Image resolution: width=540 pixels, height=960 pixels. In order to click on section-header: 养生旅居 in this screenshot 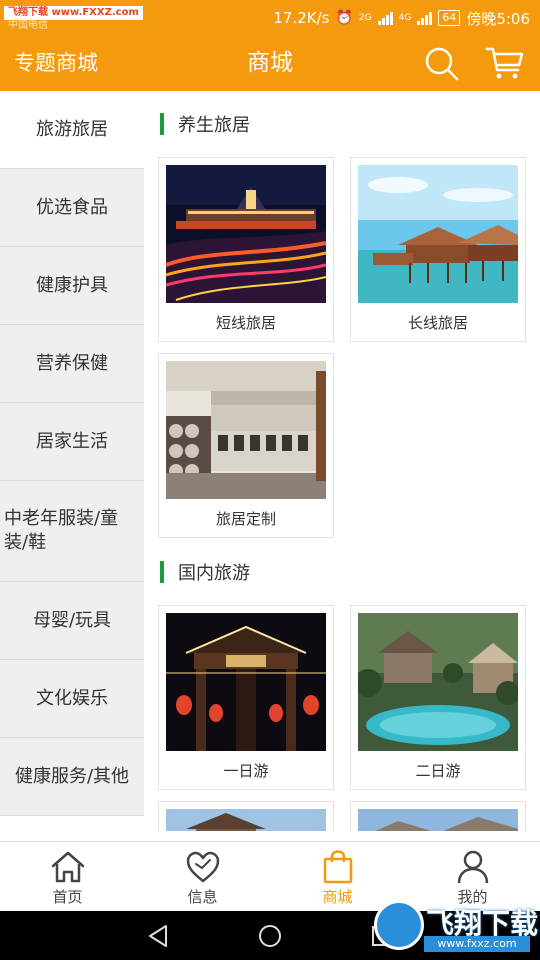, I will do `click(205, 124)`.